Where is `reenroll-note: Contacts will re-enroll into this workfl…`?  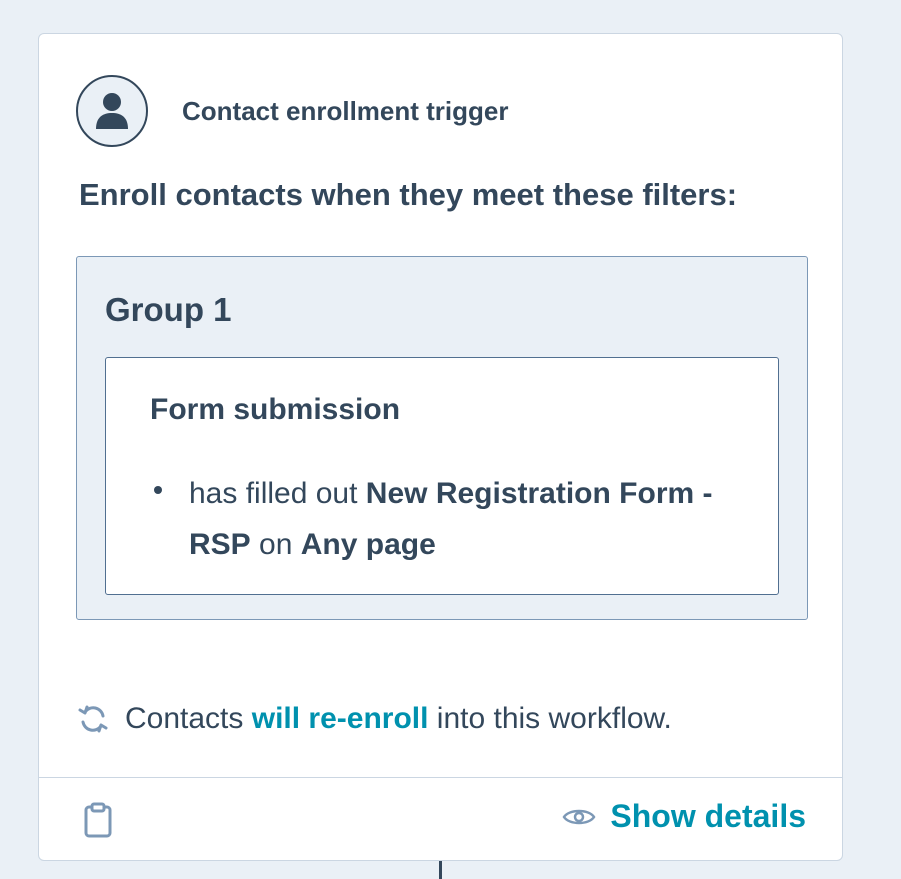
reenroll-note: Contacts will re-enroll into this workfl… is located at coordinates (374, 719).